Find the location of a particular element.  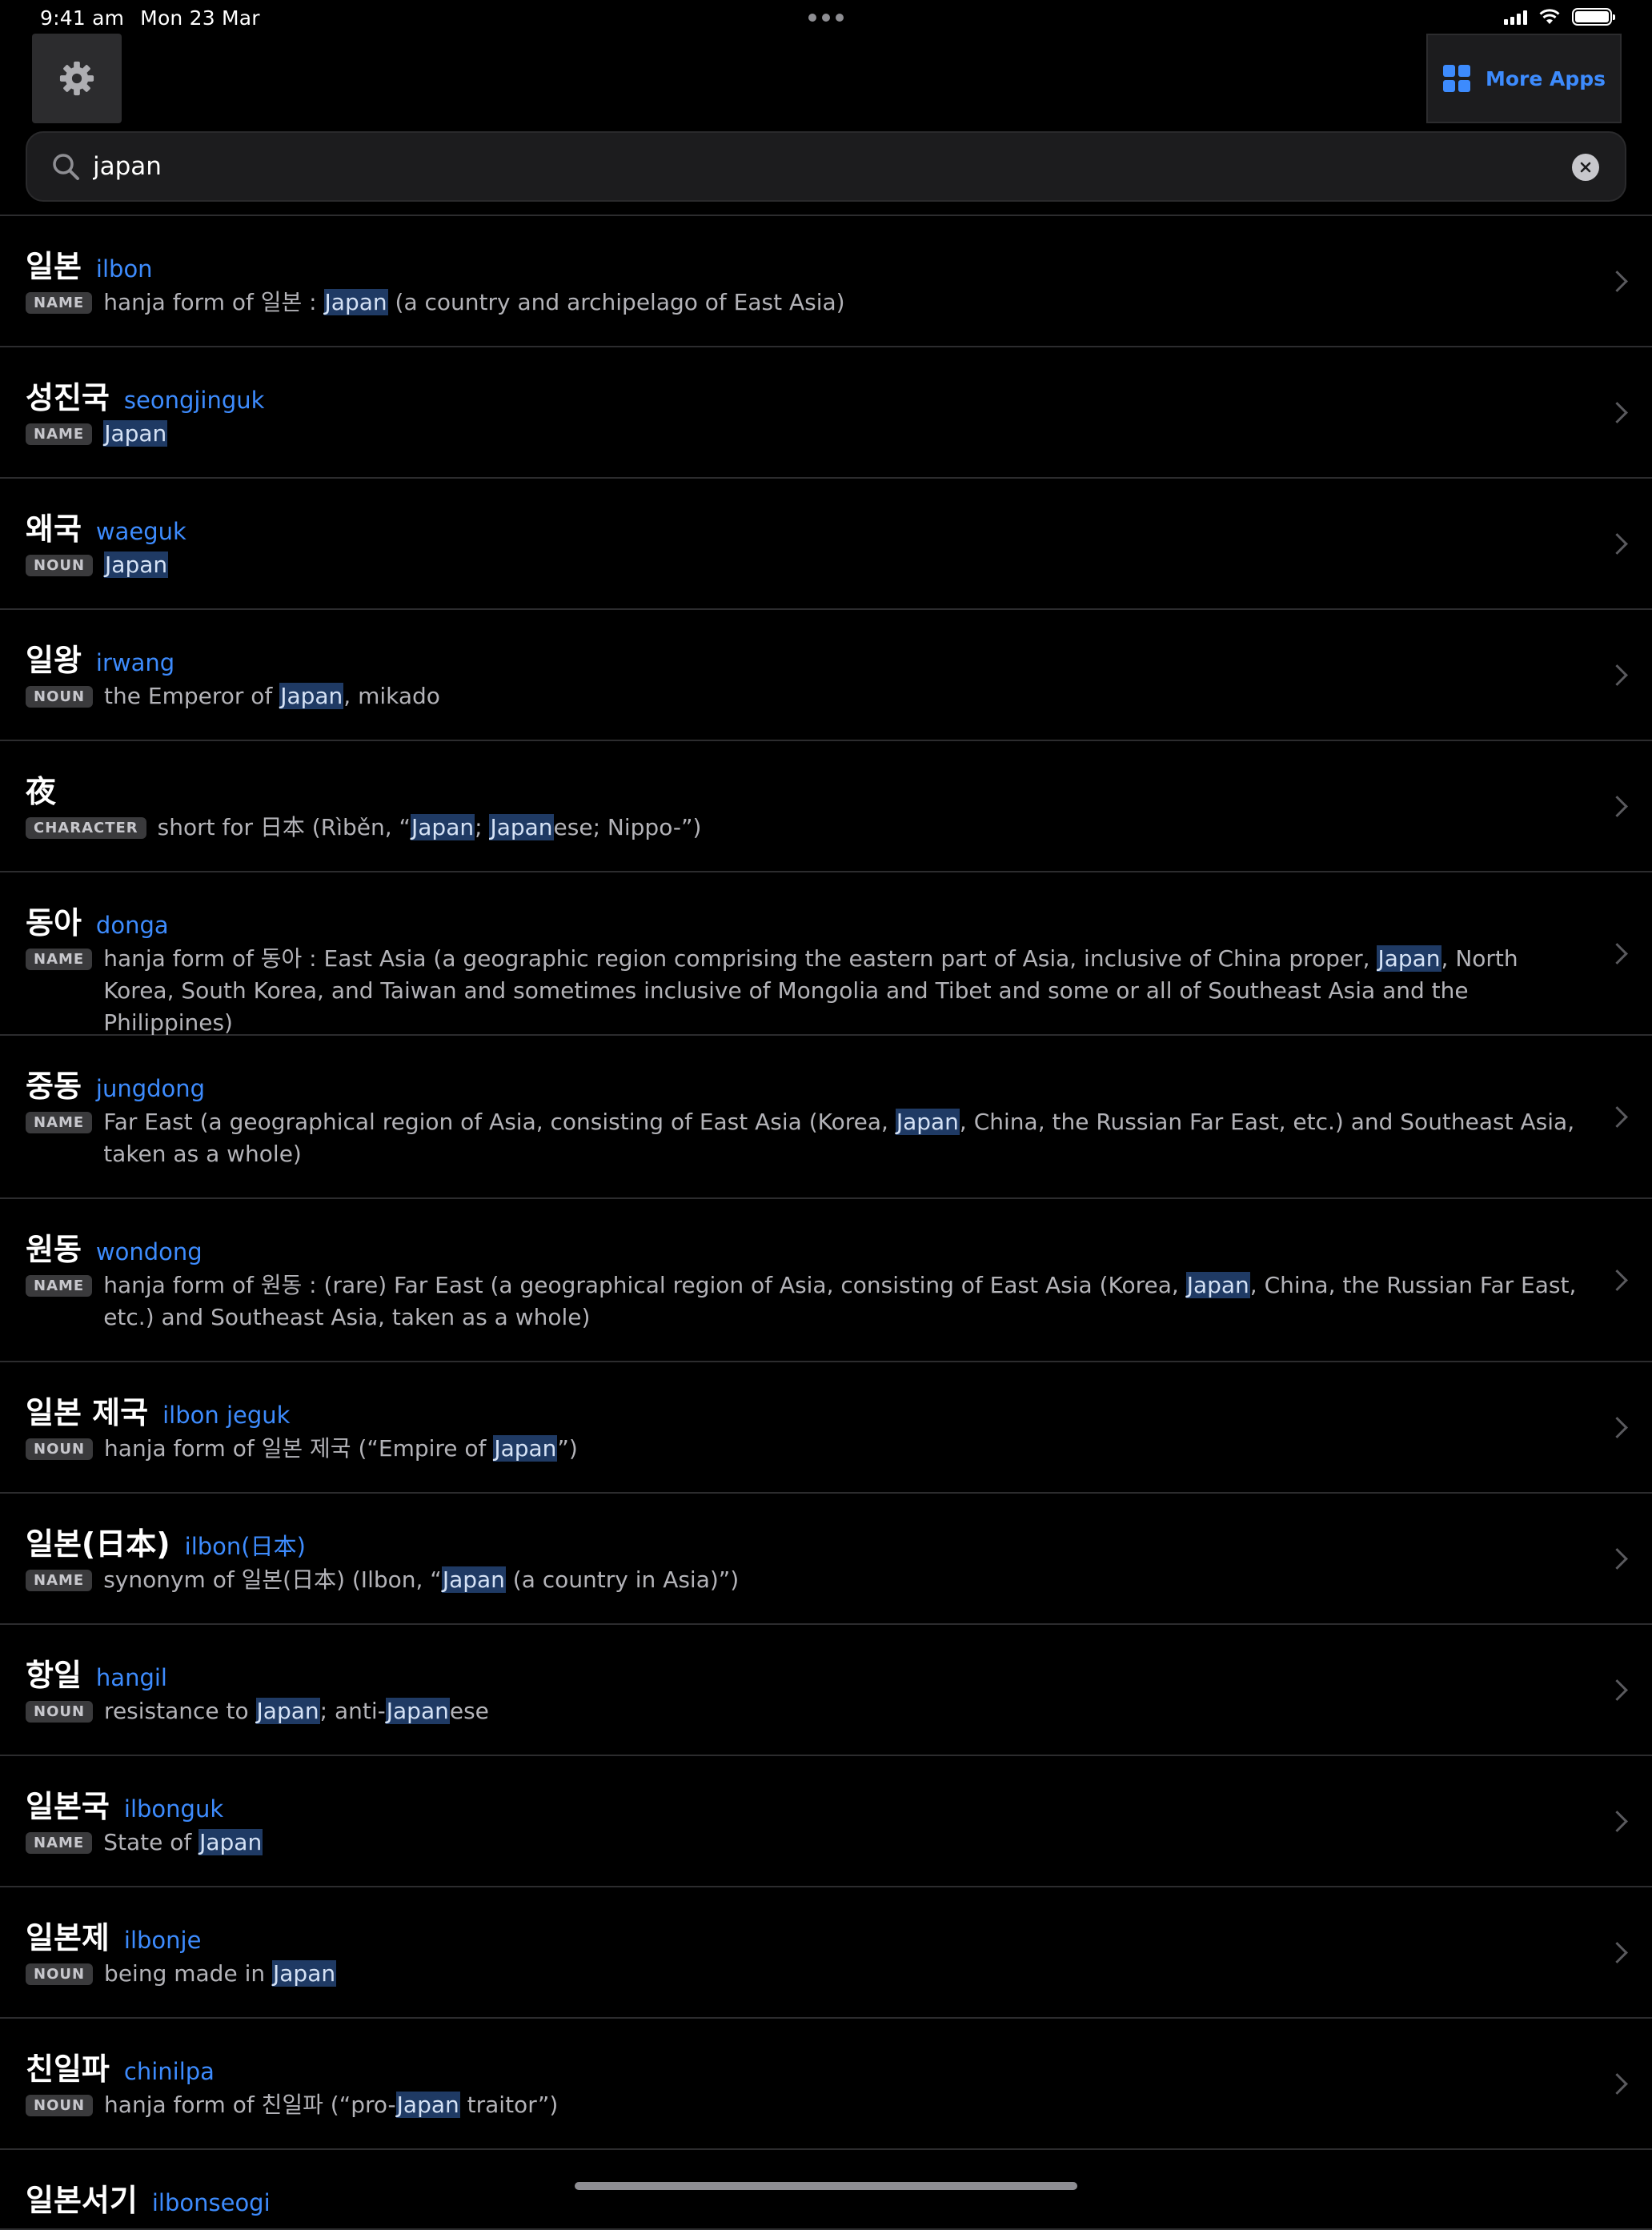

result-row: 왜국 waeguk NOUN Japan is located at coordinates (826, 545).